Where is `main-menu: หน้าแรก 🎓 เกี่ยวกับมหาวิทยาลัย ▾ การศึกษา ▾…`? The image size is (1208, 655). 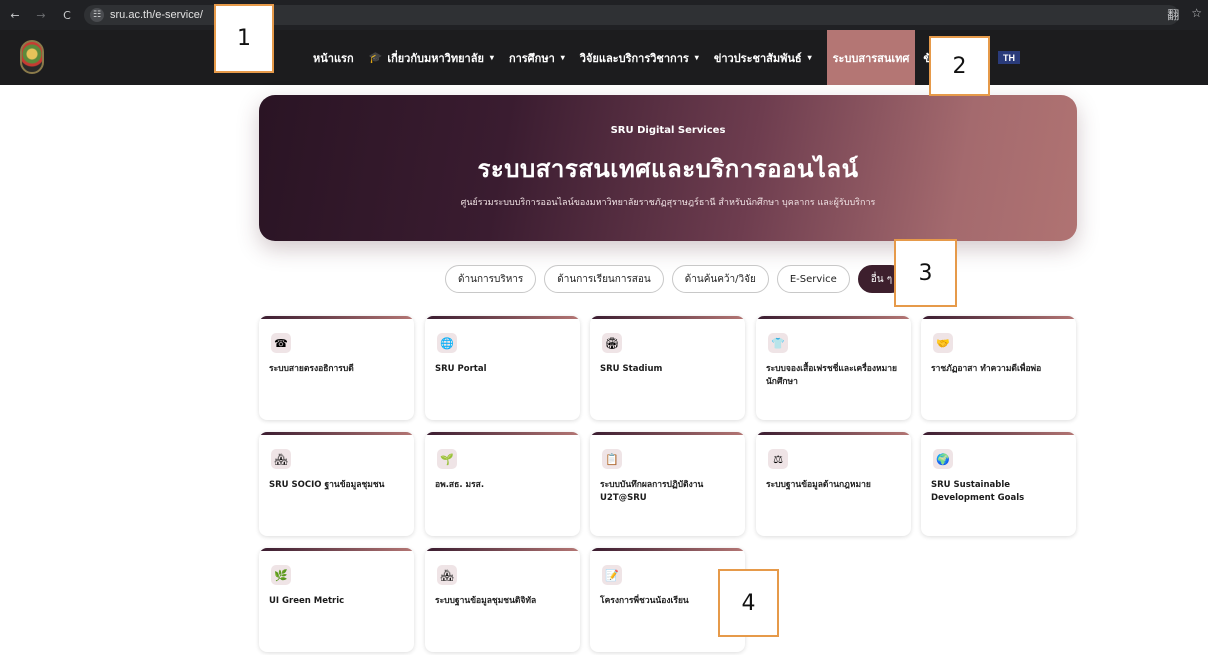 main-menu: หน้าแรก 🎓 เกี่ยวกับมหาวิทยาลัย ▾ การศึกษา ▾… is located at coordinates (635, 57).